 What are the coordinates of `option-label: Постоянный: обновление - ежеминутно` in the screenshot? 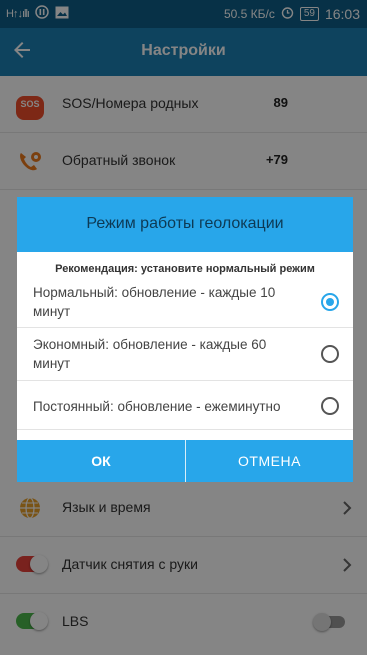 It's located at (157, 406).